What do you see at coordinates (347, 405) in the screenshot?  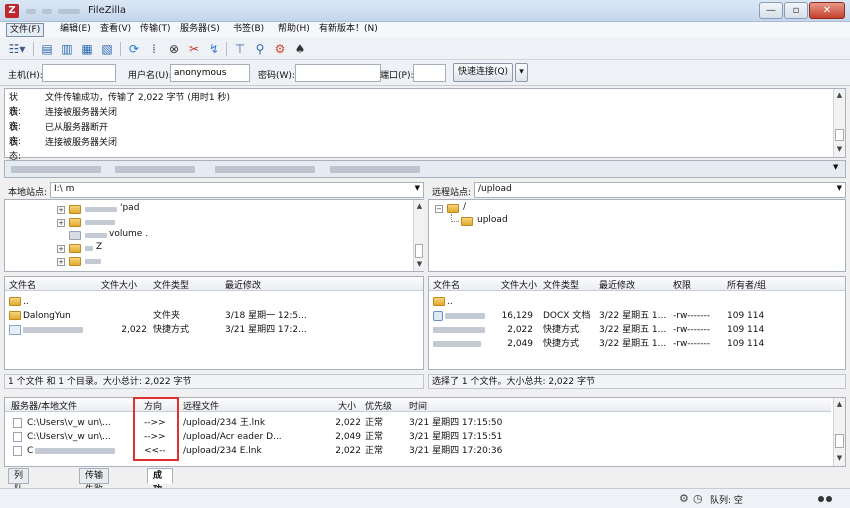 I see `col-size: 大小` at bounding box center [347, 405].